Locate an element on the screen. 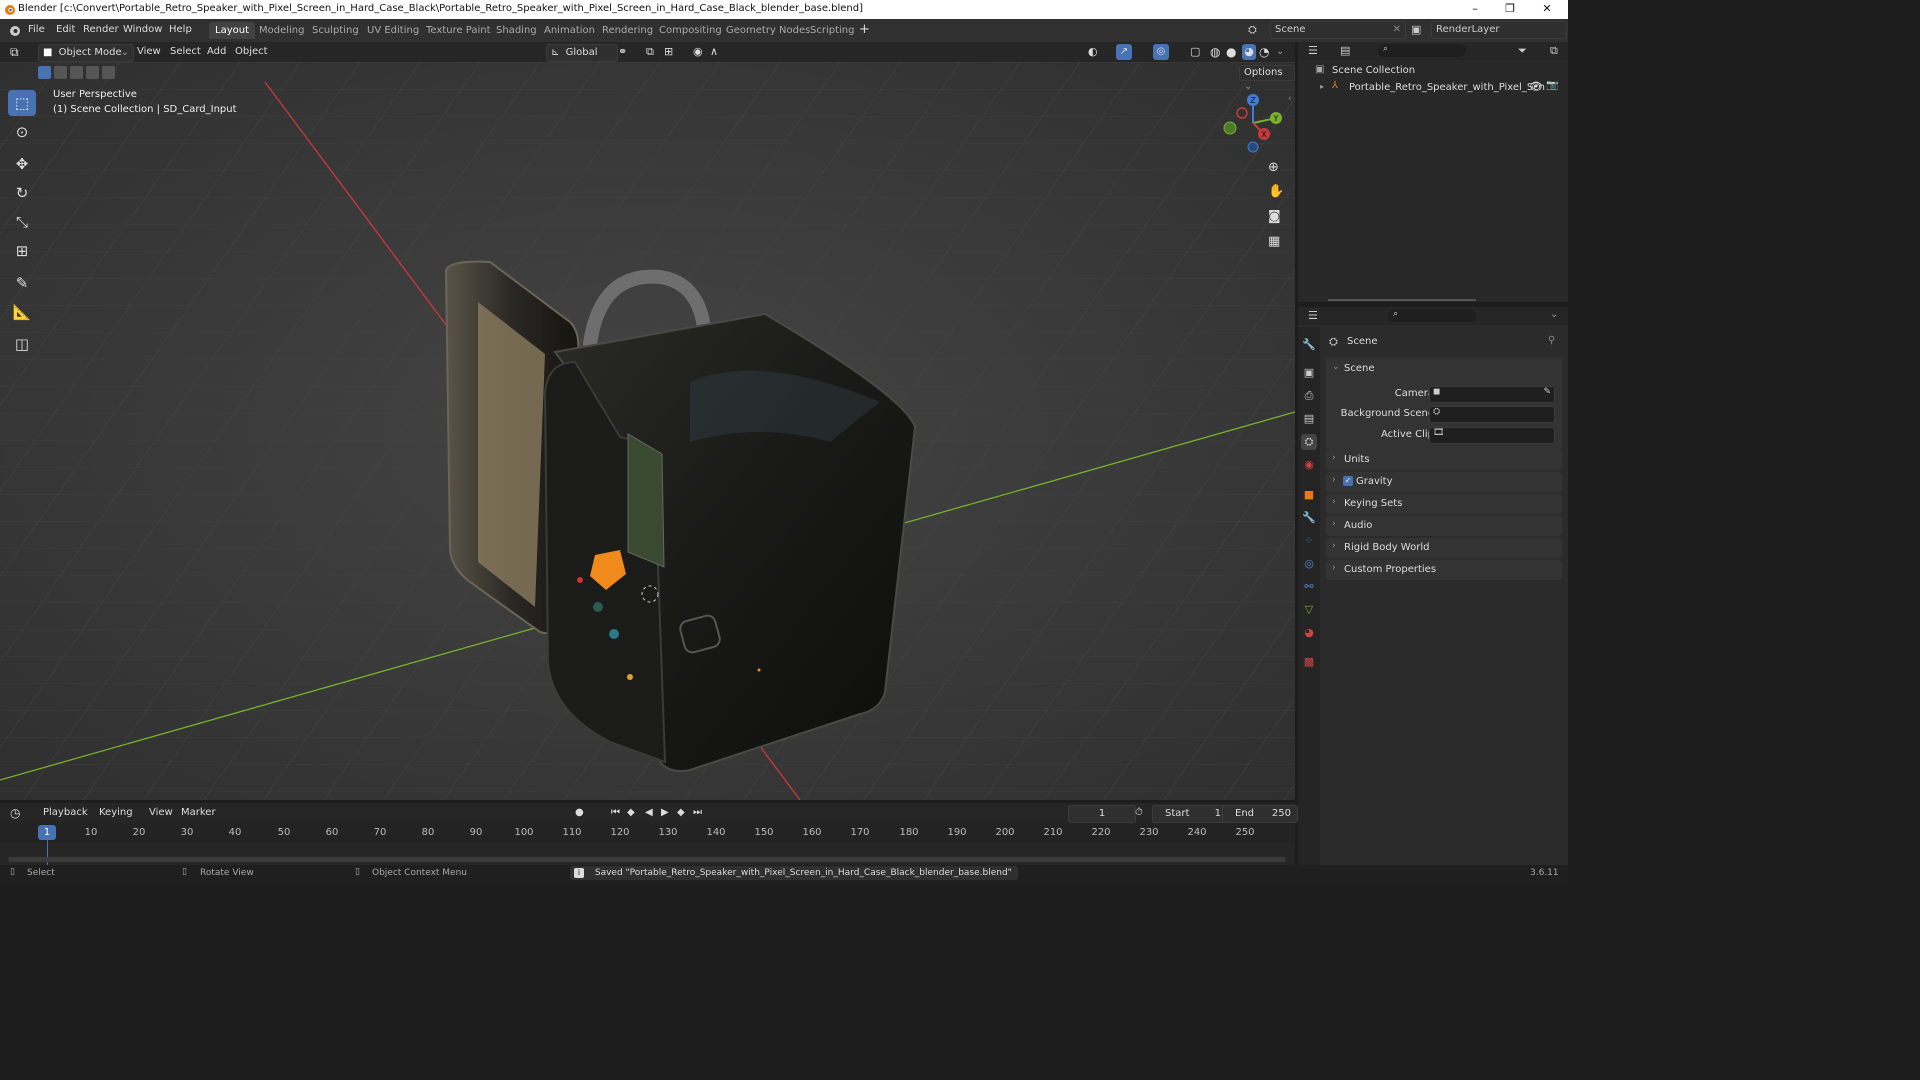 This screenshot has height=1080, width=1920. outliner-search-input: ⌕ is located at coordinates (1422, 50).